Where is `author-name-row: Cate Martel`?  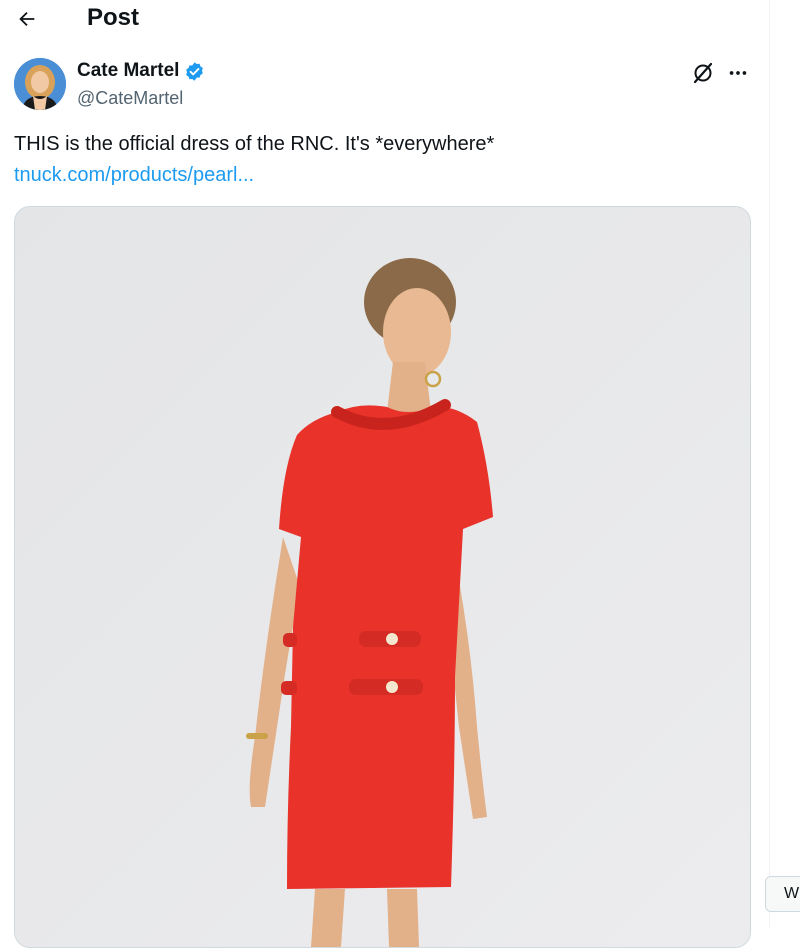
author-name-row: Cate Martel is located at coordinates (141, 71).